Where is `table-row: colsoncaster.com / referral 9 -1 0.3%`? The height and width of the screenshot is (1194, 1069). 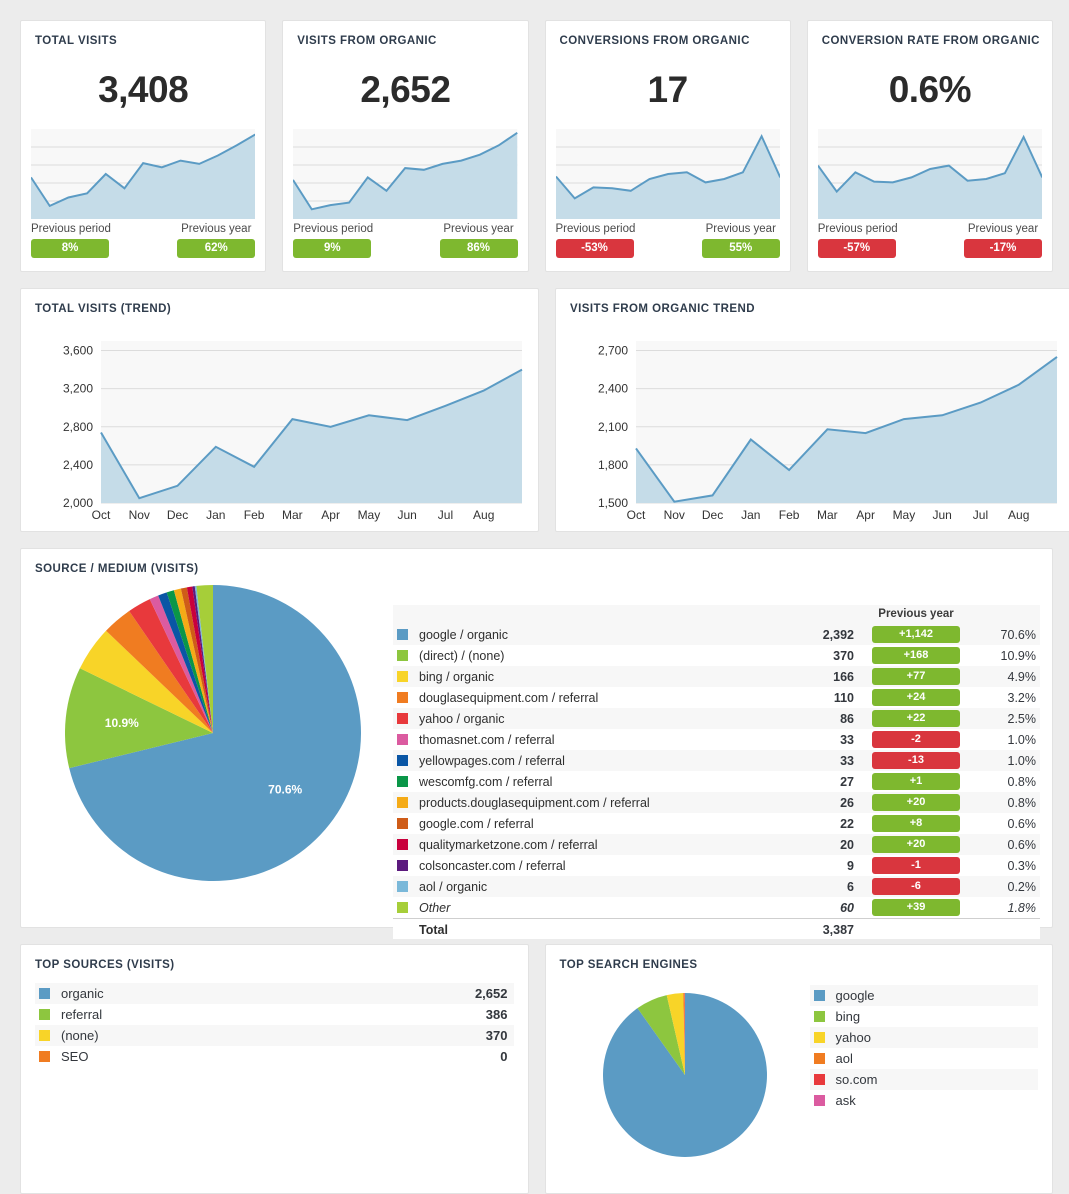
table-row: colsoncaster.com / referral 9 -1 0.3% is located at coordinates (716, 865).